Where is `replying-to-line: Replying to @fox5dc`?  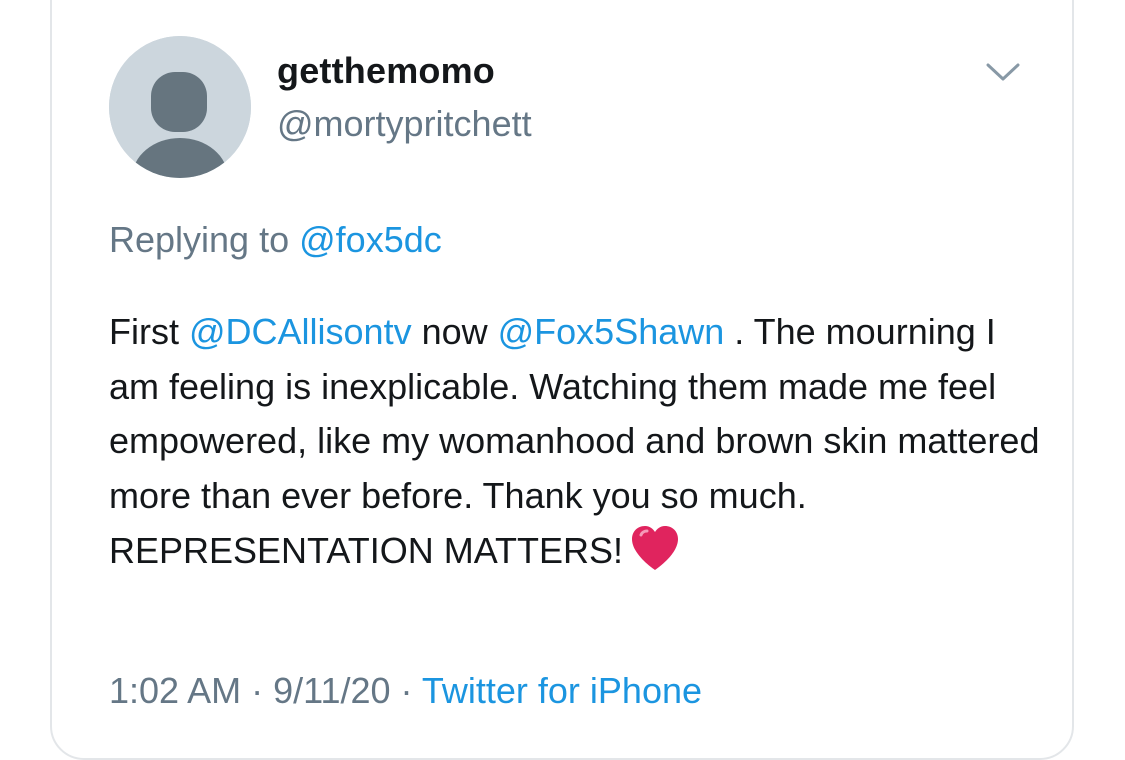
replying-to-line: Replying to @fox5dc is located at coordinates (275, 240).